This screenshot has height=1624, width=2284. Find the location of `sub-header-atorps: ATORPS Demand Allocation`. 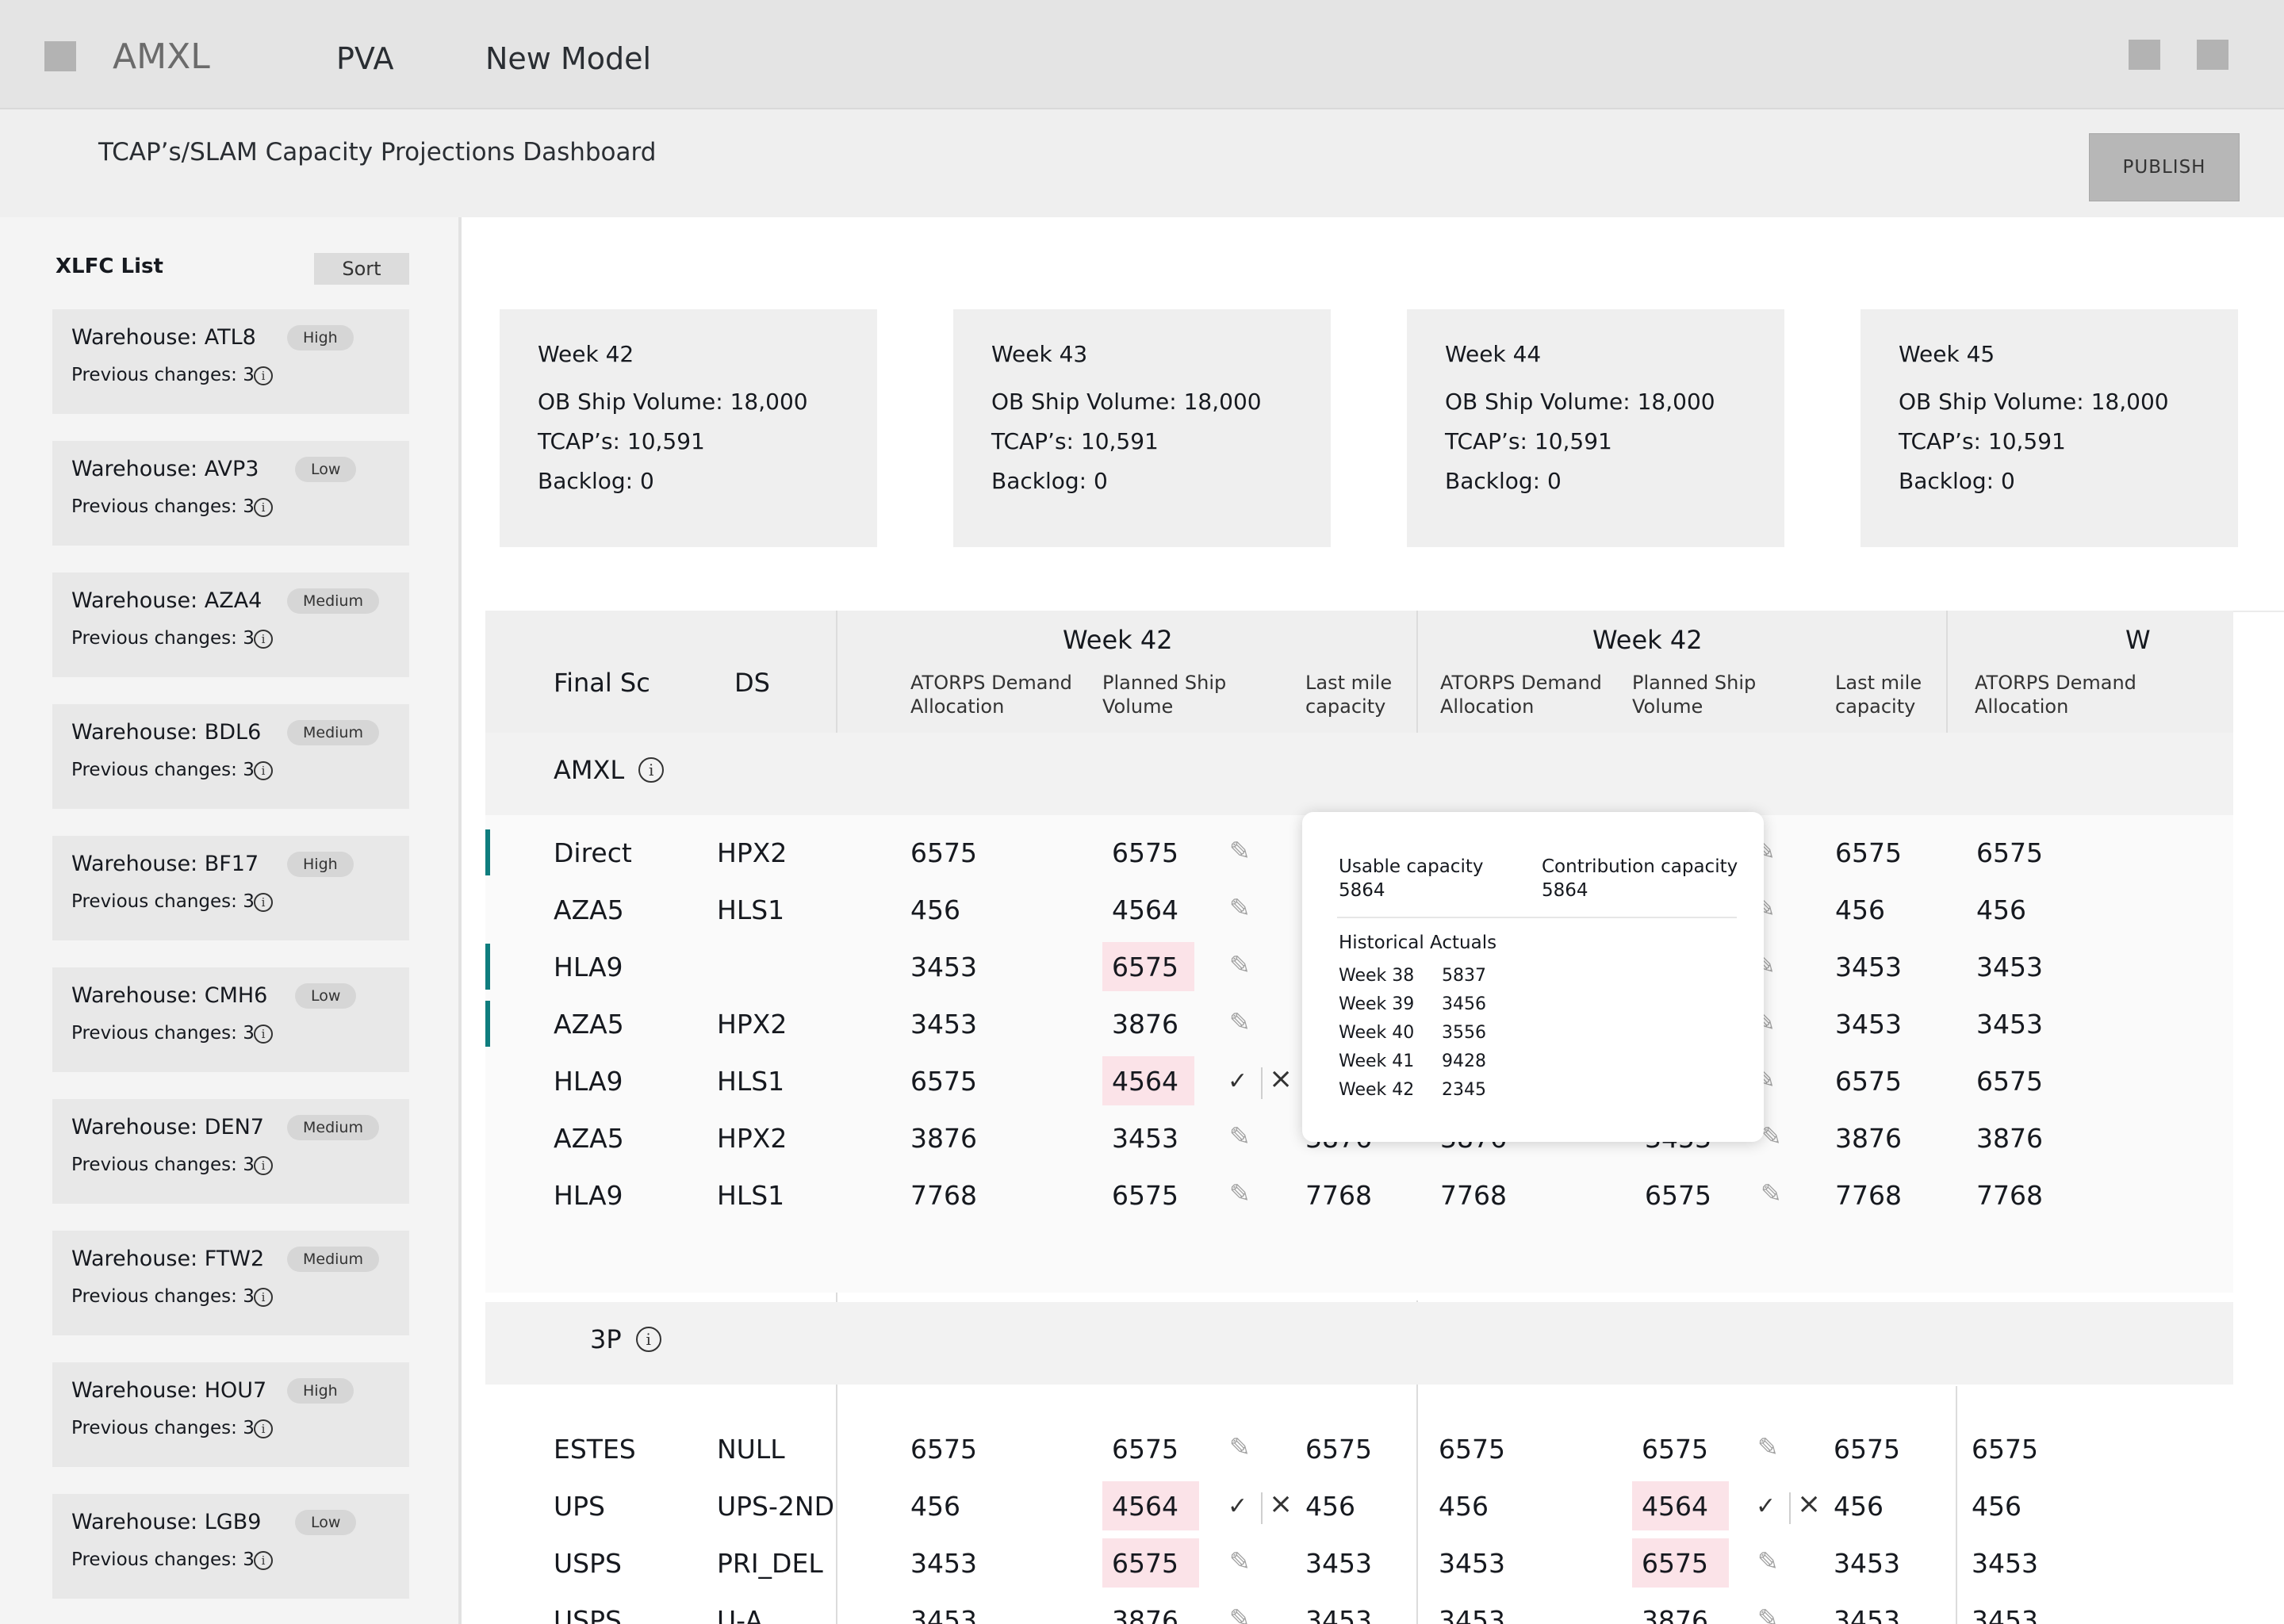

sub-header-atorps: ATORPS Demand Allocation is located at coordinates (2055, 695).